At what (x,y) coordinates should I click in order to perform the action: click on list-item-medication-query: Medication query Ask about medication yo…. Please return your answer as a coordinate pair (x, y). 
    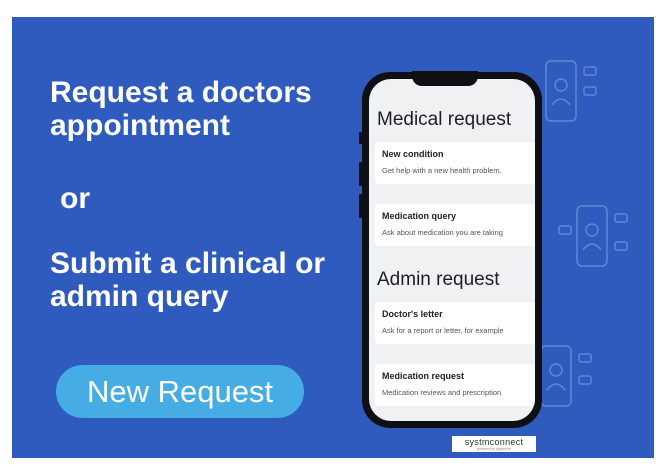
    Looking at the image, I should click on (455, 225).